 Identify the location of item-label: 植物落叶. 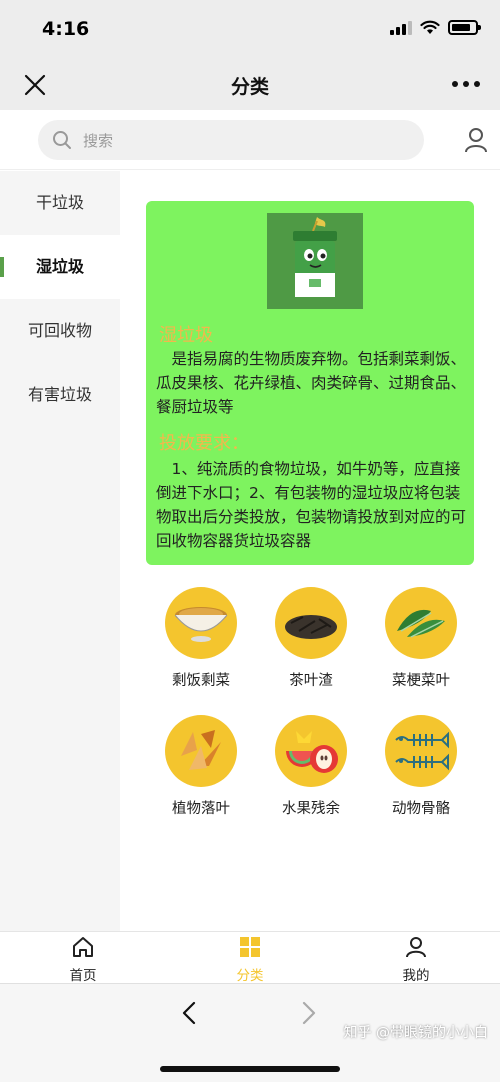
(201, 809).